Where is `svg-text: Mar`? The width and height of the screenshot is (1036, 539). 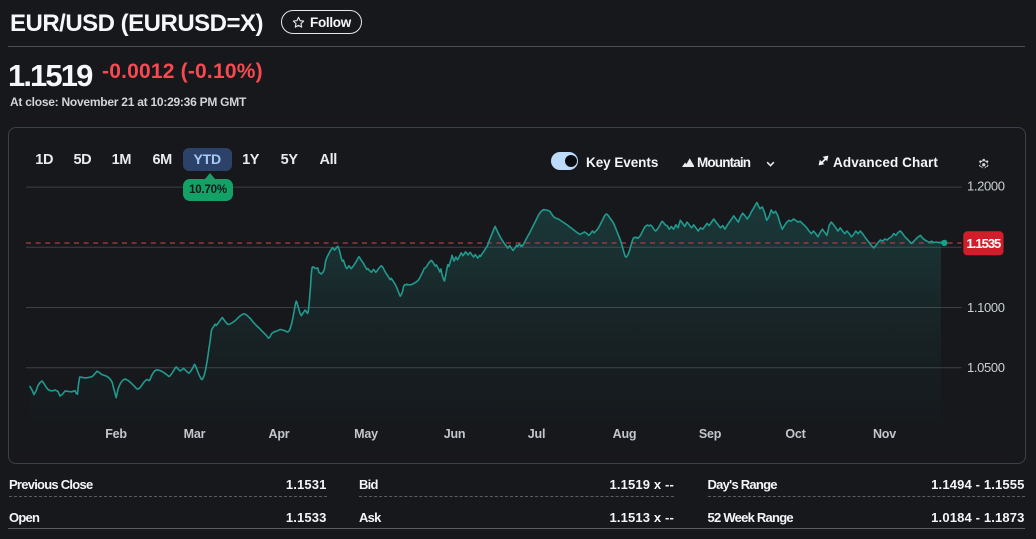 svg-text: Mar is located at coordinates (195, 434).